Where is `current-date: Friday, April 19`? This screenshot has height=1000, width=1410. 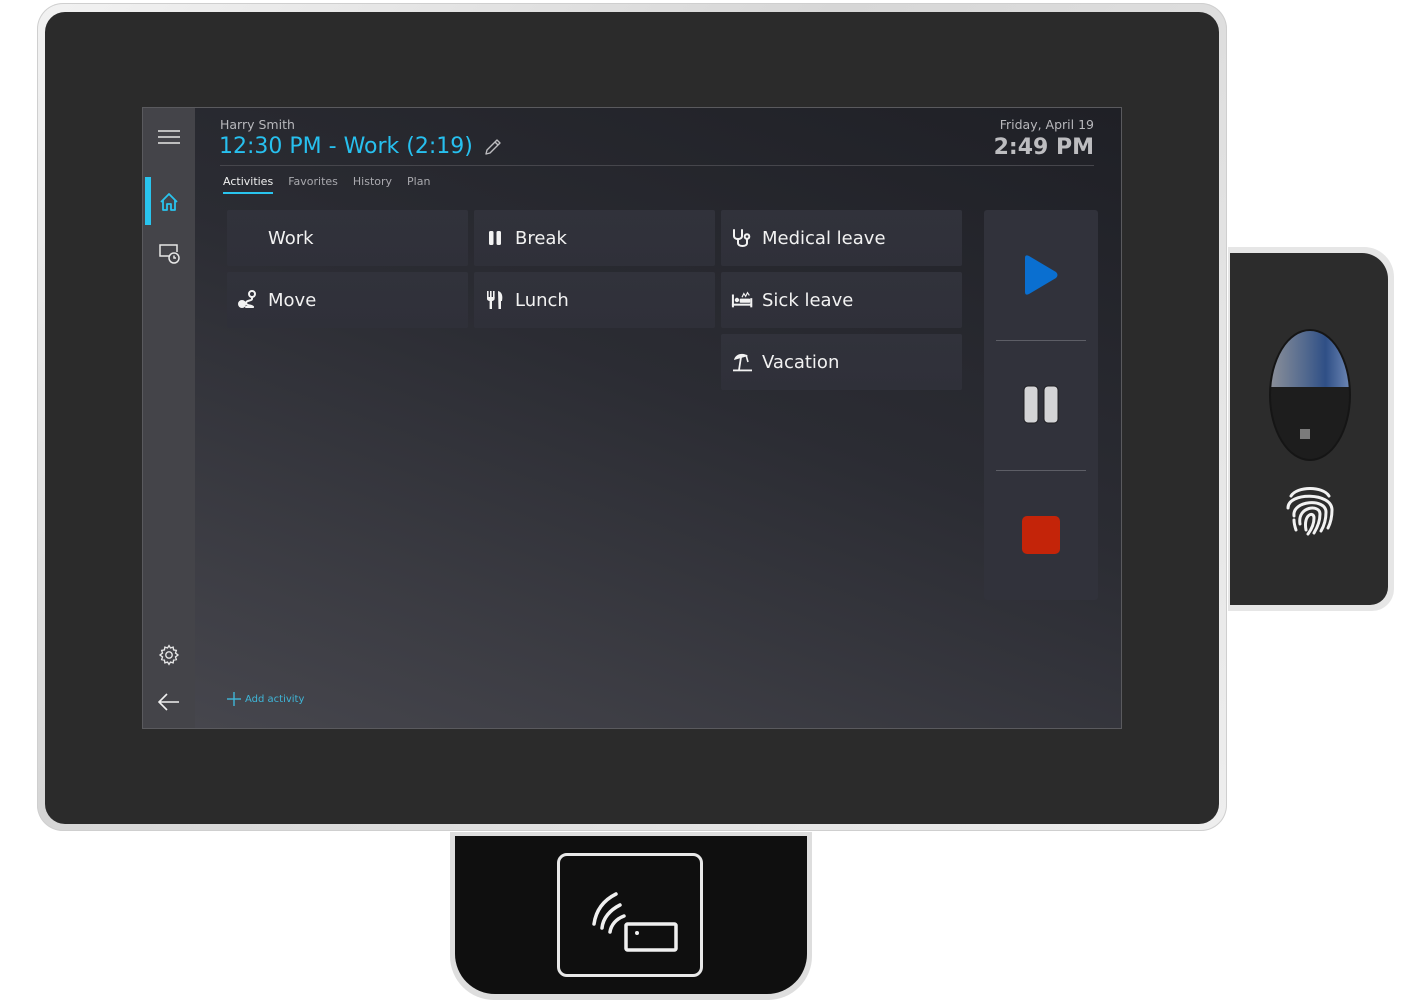 current-date: Friday, April 19 is located at coordinates (1046, 124).